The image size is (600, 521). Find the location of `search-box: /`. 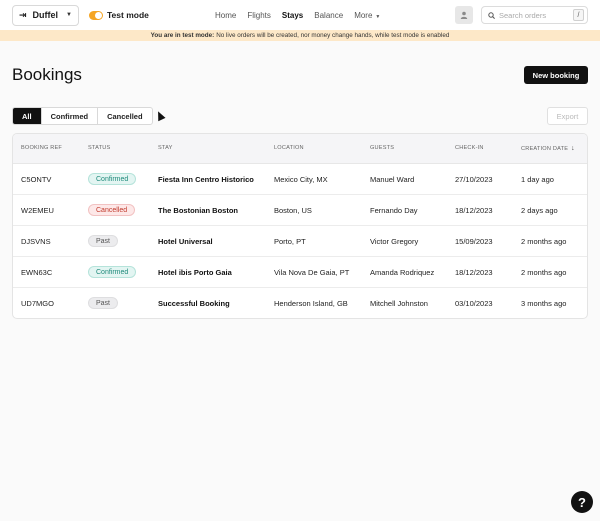

search-box: / is located at coordinates (534, 15).